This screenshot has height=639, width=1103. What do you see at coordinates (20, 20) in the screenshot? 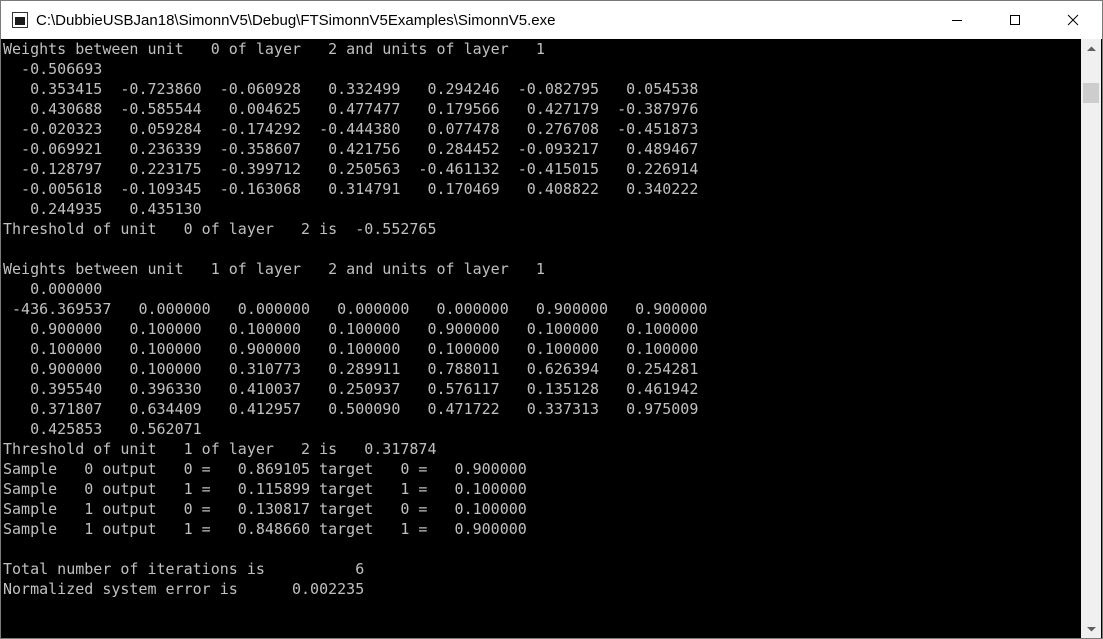
I see `console-app-icon` at bounding box center [20, 20].